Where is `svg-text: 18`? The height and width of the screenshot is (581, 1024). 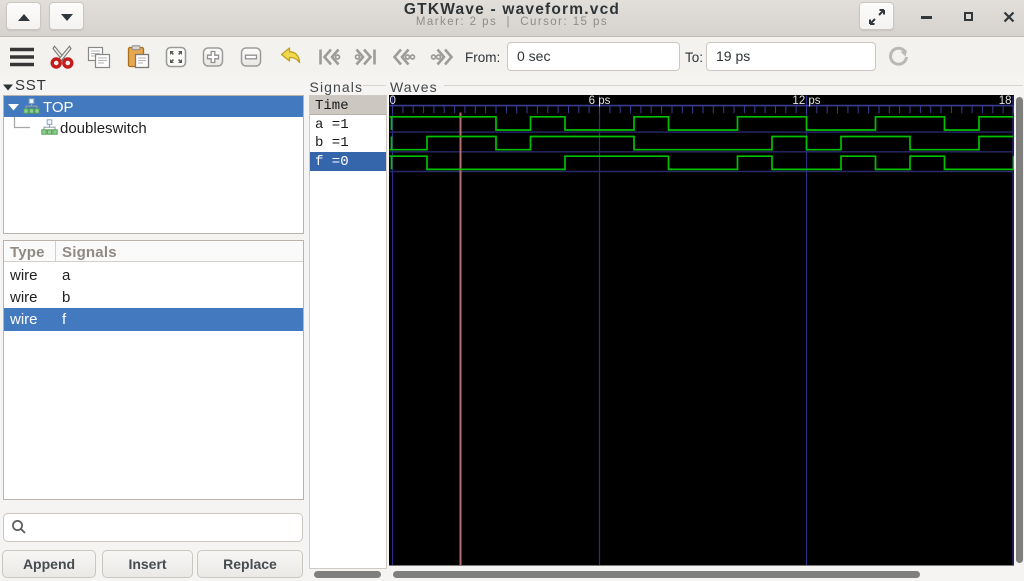
svg-text: 18 is located at coordinates (1005, 101).